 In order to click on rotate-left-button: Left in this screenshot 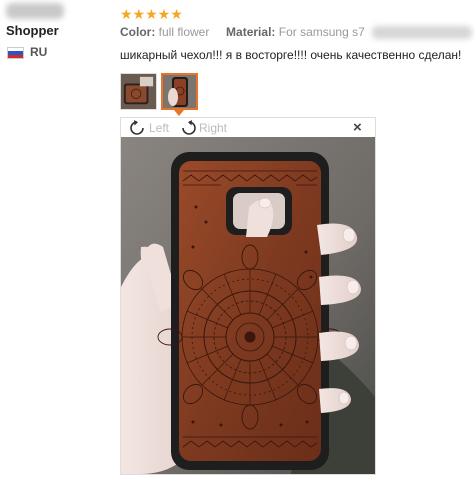, I will do `click(149, 128)`.